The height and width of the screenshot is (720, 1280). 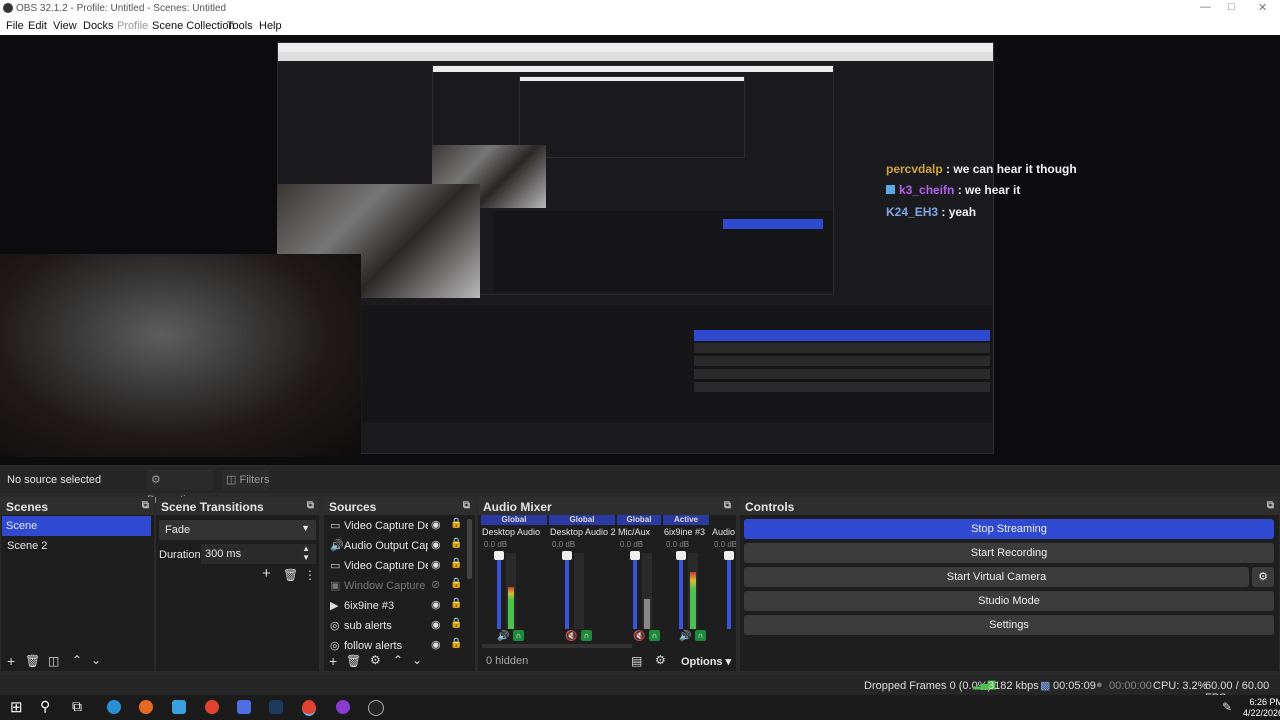 I want to click on channel-name: Mic/Aux, so click(x=640, y=533).